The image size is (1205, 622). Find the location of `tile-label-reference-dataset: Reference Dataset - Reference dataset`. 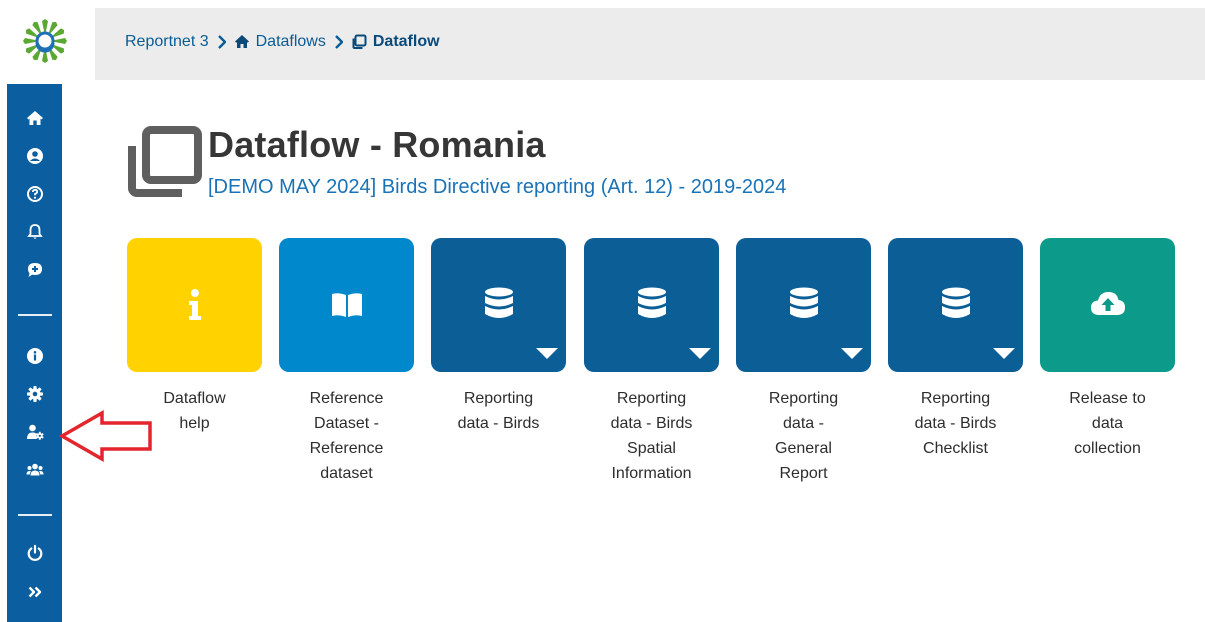

tile-label-reference-dataset: Reference Dataset - Reference dataset is located at coordinates (346, 436).